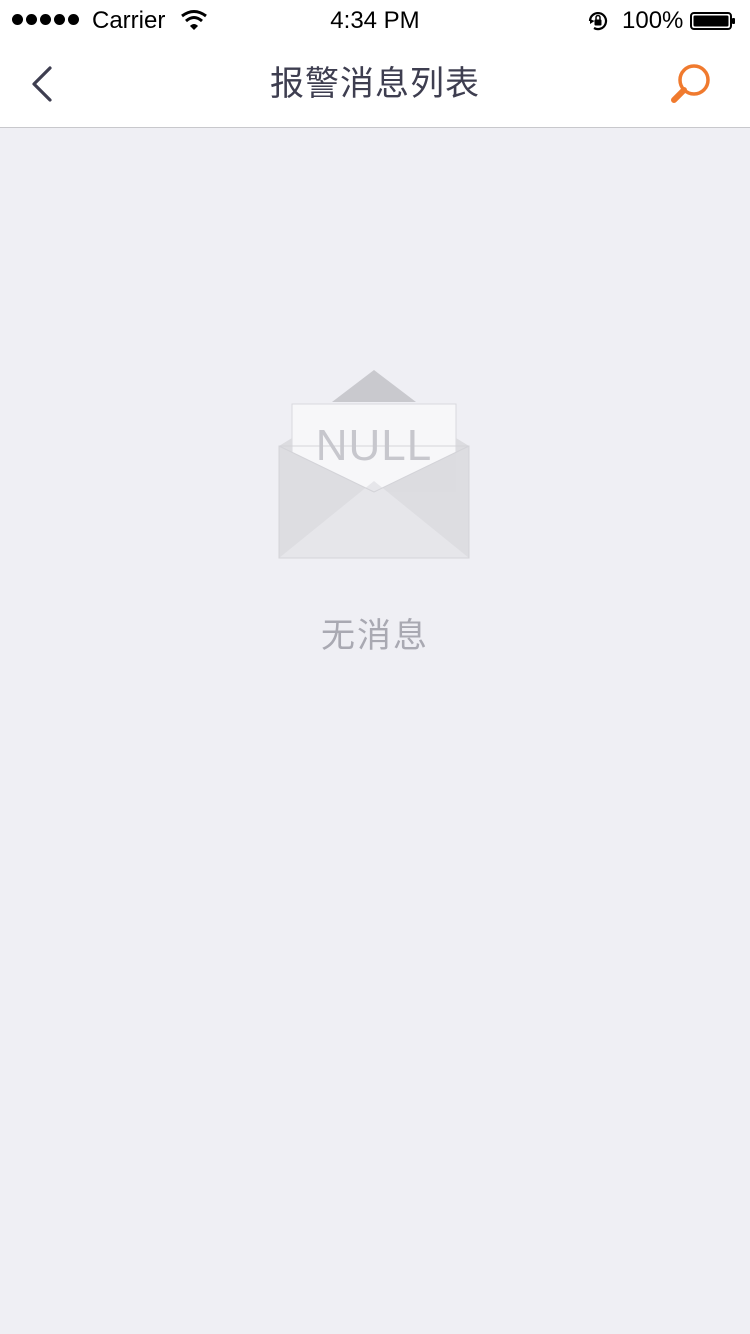  I want to click on battery-percent: 100%, so click(653, 20).